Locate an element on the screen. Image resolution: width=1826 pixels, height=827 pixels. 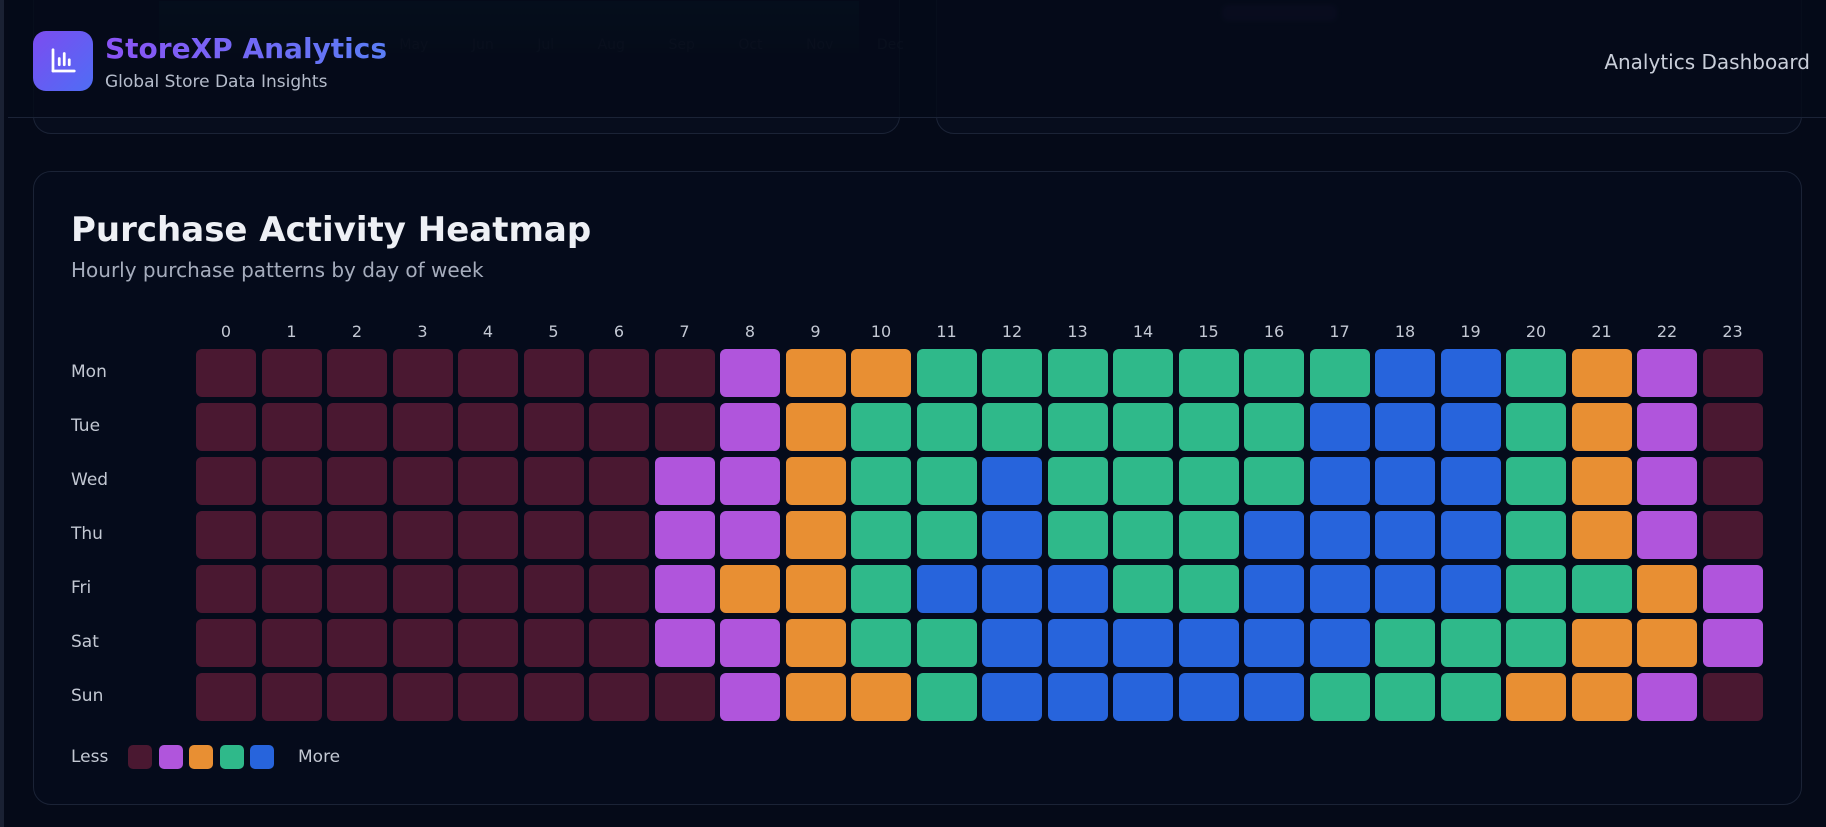
analytics-dashboard-link: Analytics Dashboard is located at coordinates (1707, 62).